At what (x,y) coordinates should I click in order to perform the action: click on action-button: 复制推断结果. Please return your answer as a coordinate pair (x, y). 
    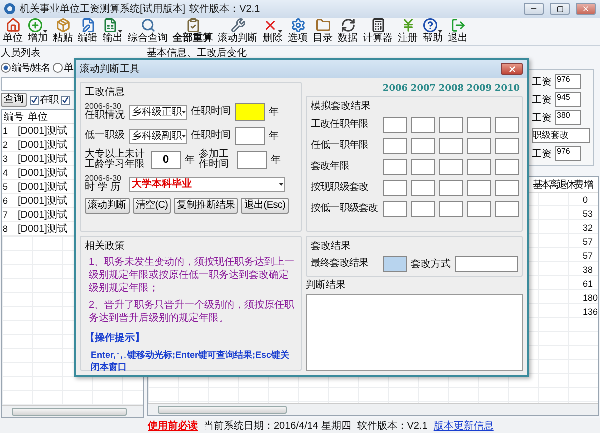
    Looking at the image, I should click on (206, 206).